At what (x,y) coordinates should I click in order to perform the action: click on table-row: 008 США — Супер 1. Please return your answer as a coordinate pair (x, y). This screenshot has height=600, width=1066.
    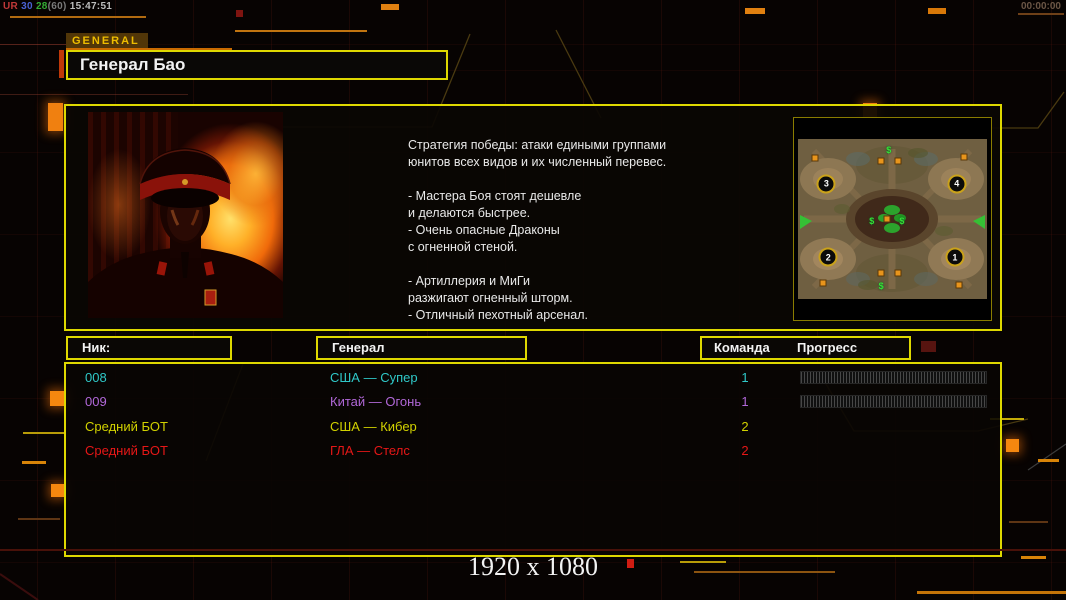
    Looking at the image, I should click on (533, 378).